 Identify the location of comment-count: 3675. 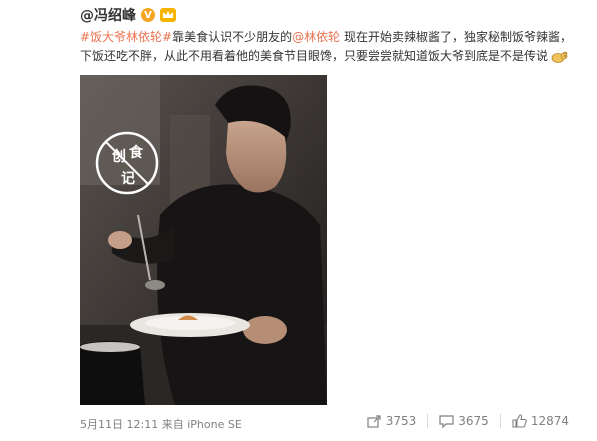
(473, 421).